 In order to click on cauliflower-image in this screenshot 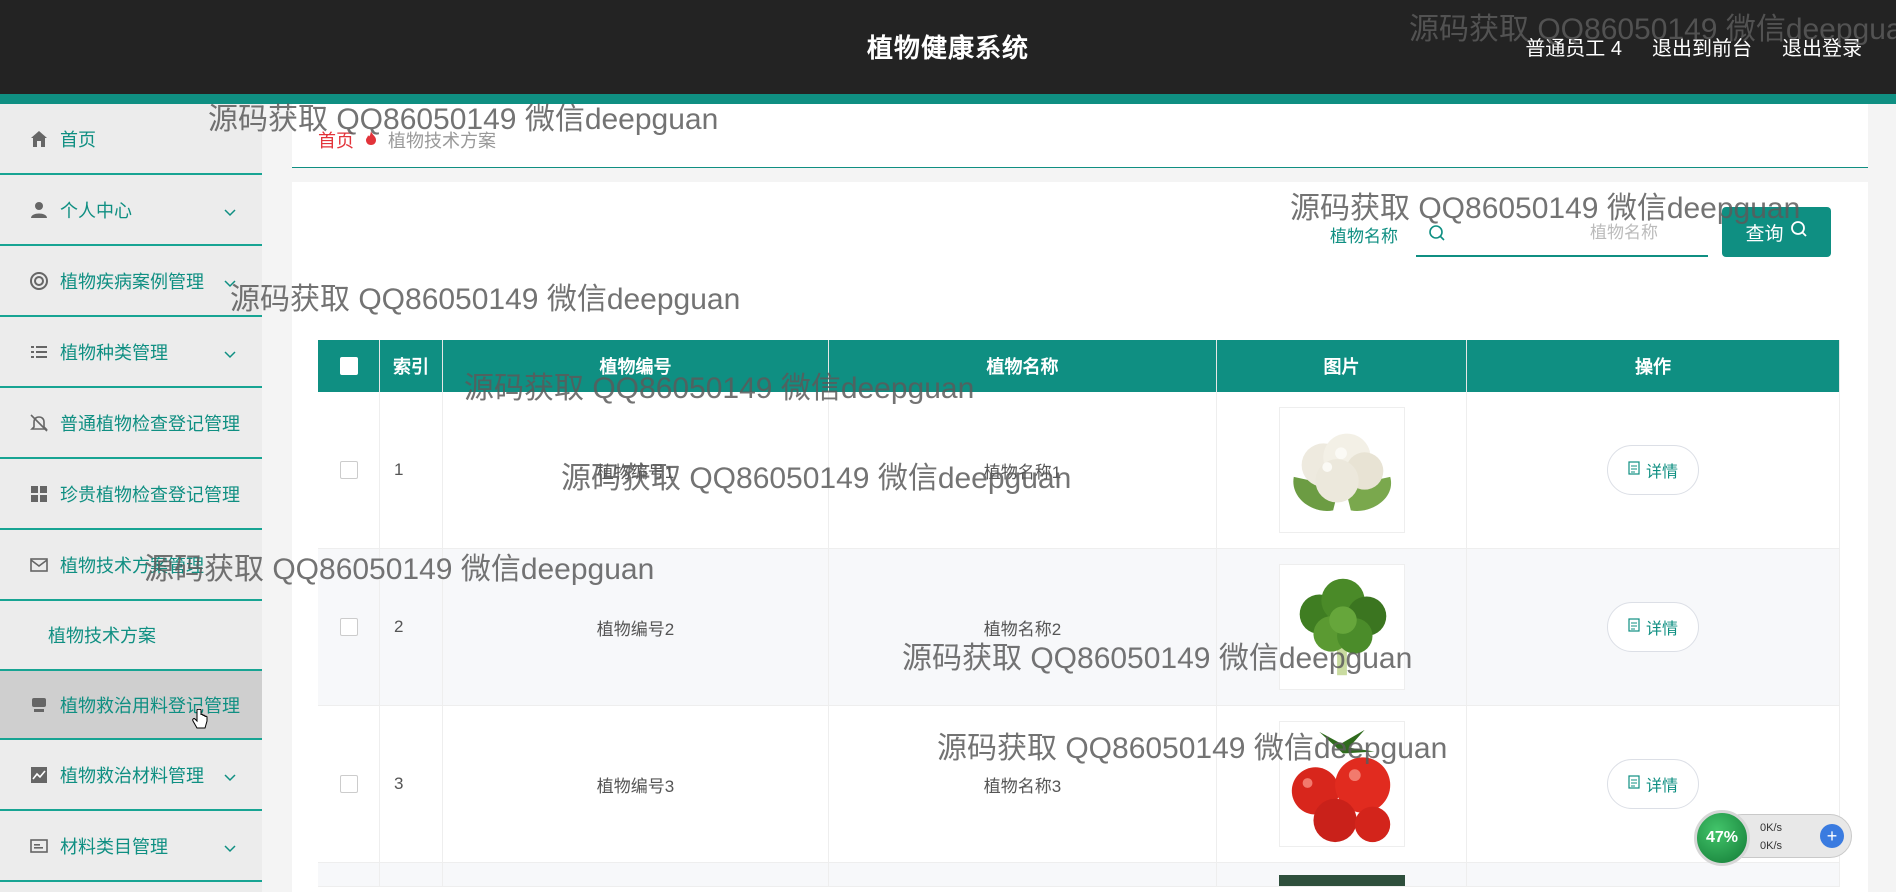, I will do `click(1341, 470)`.